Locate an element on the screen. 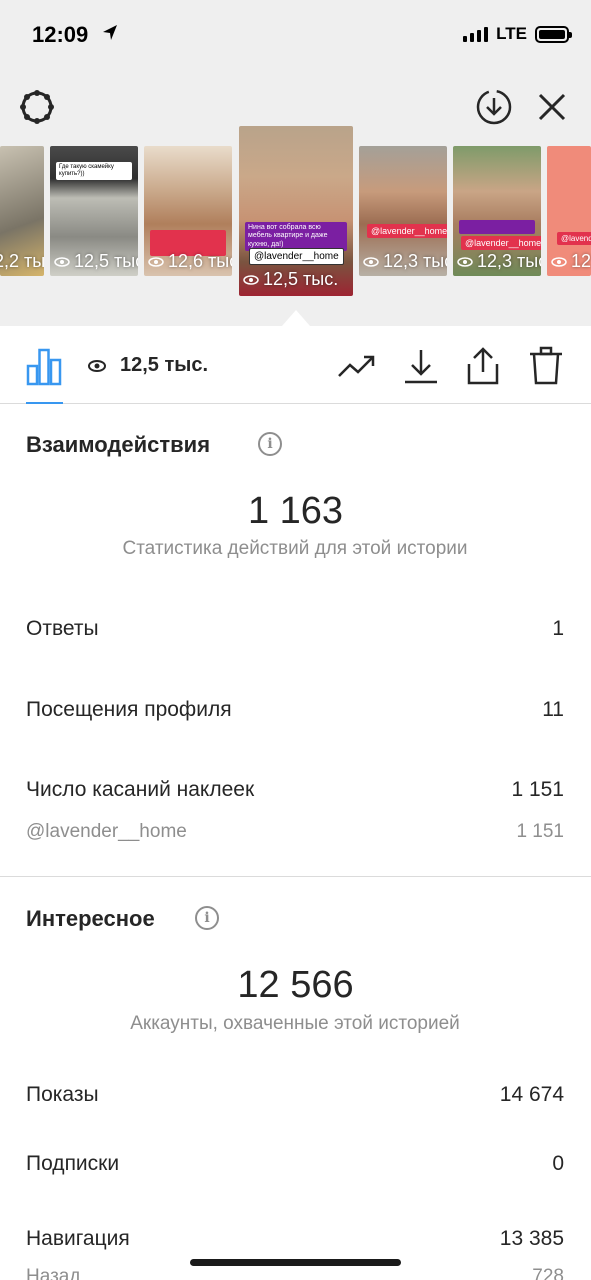 This screenshot has height=1280, width=591. navigation-label: Навигация is located at coordinates (78, 1238).